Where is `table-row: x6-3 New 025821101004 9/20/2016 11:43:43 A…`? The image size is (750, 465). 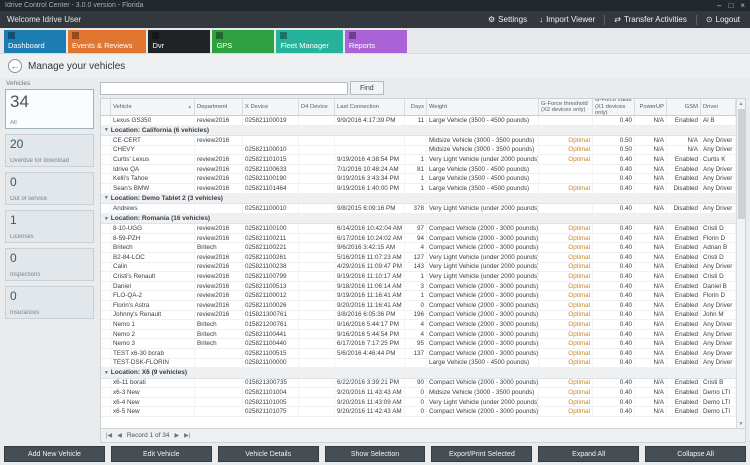
table-row: x6-3 New 025821101004 9/20/2016 11:43:43 A… is located at coordinates (418, 393).